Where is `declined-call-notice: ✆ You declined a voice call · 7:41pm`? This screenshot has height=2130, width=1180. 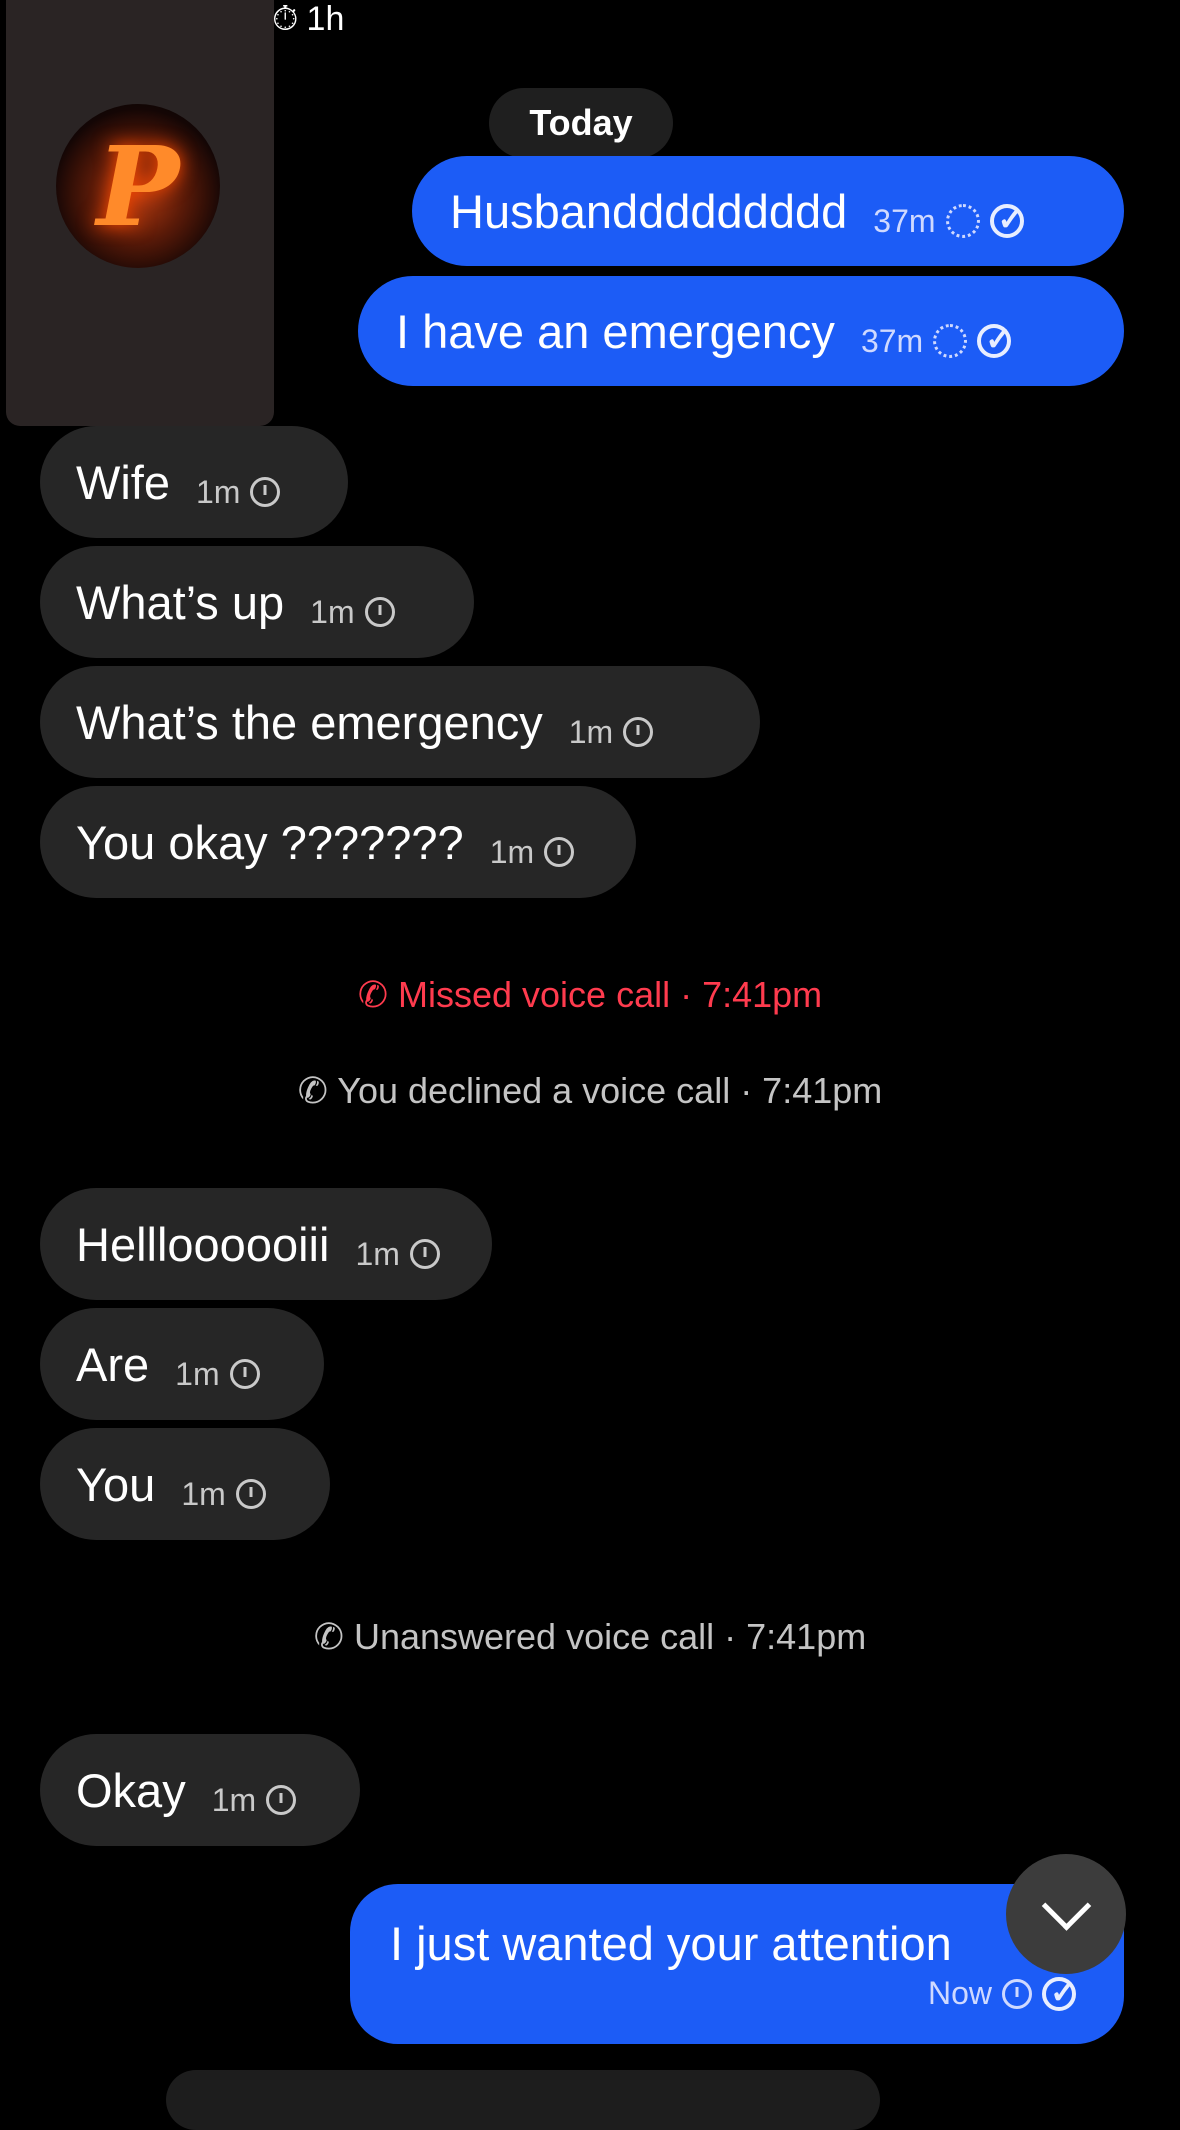 declined-call-notice: ✆ You declined a voice call · 7:41pm is located at coordinates (590, 1091).